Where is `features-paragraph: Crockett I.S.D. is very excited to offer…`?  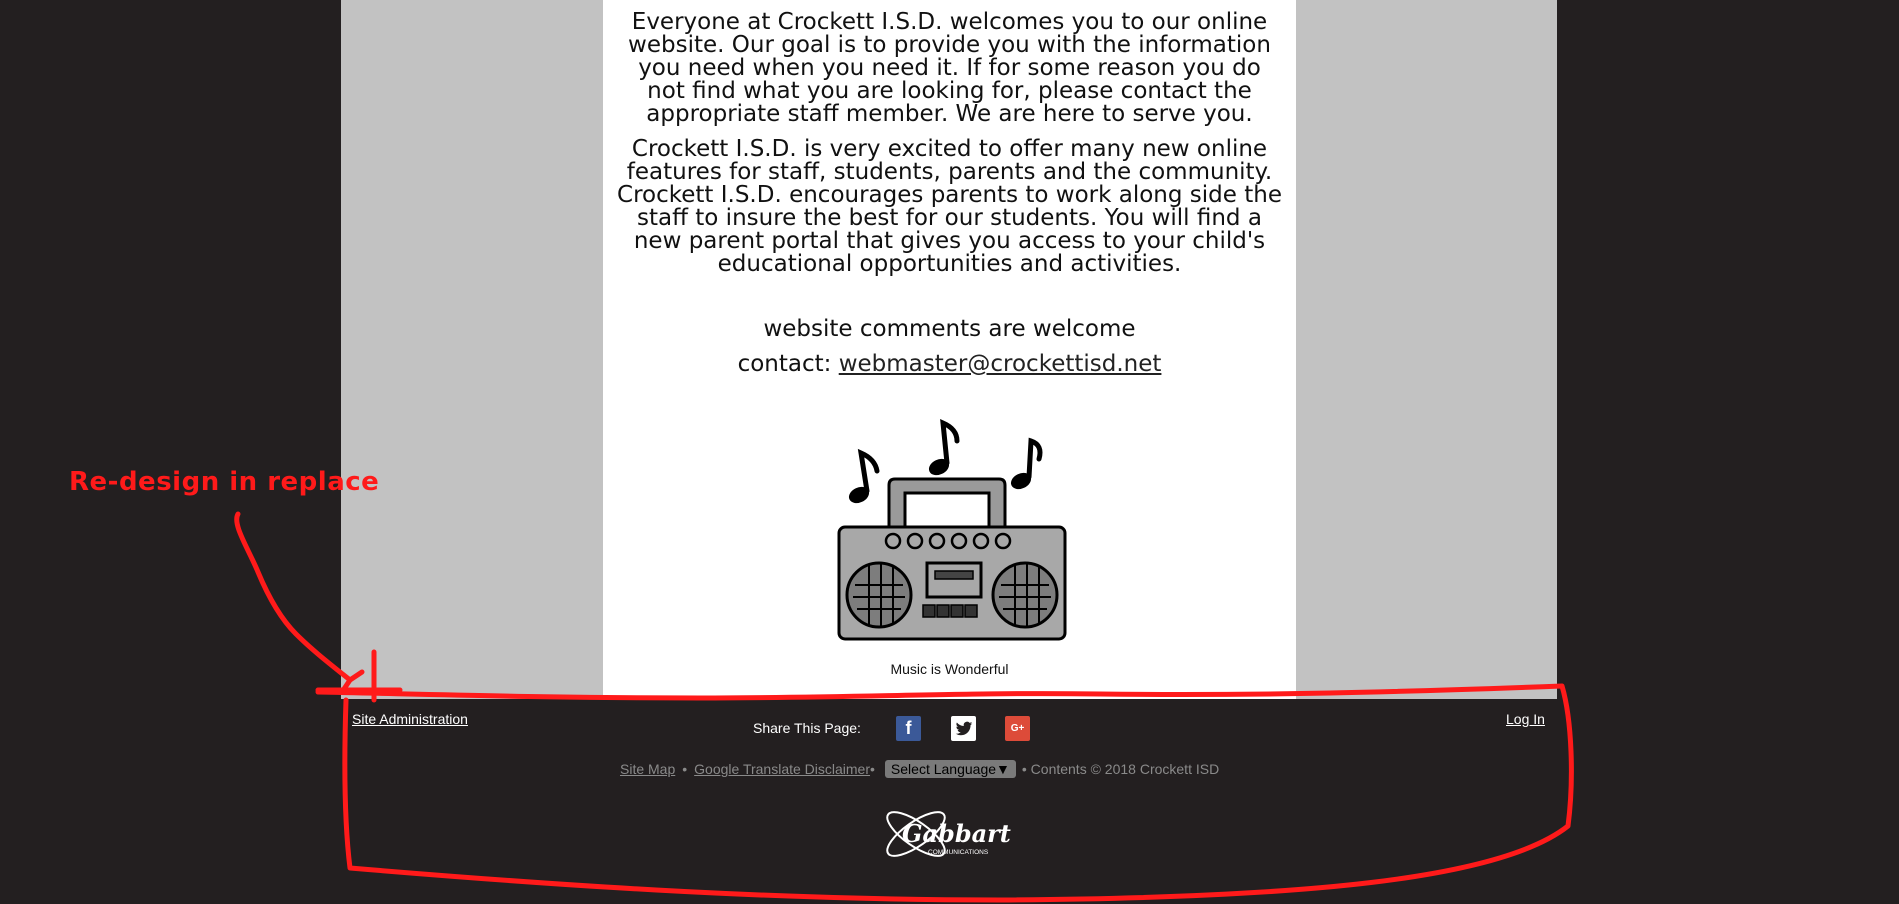
features-paragraph: Crockett I.S.D. is very excited to offer… is located at coordinates (949, 206).